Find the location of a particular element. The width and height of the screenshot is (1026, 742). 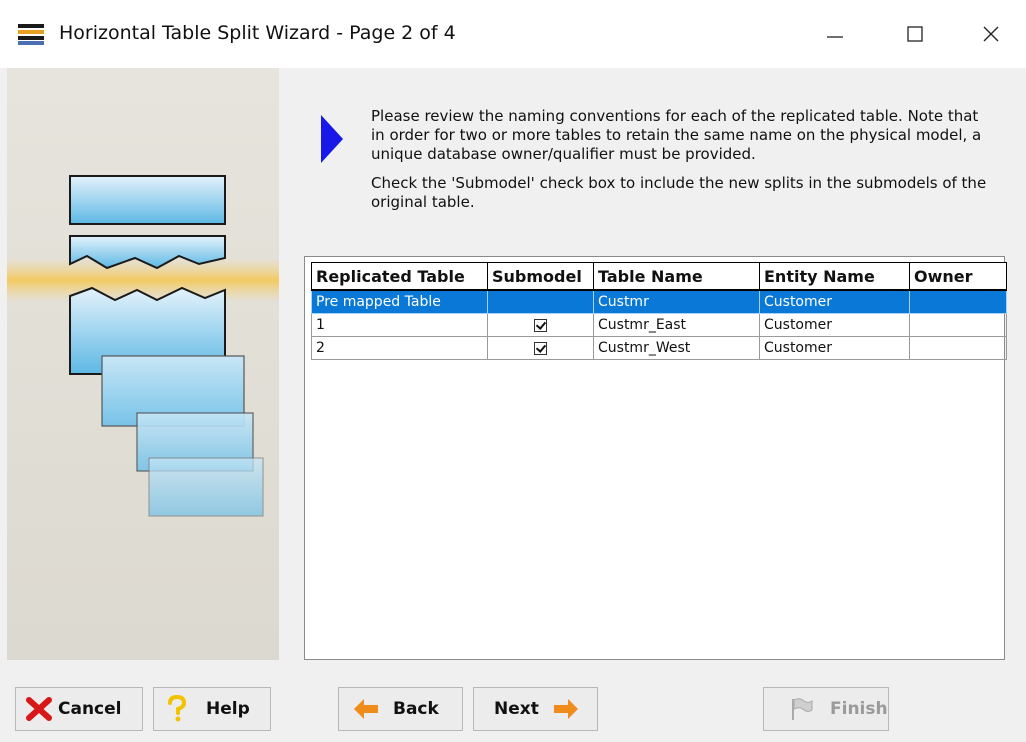

table-row: Pre mapped Table Custmr Customer is located at coordinates (659, 301).